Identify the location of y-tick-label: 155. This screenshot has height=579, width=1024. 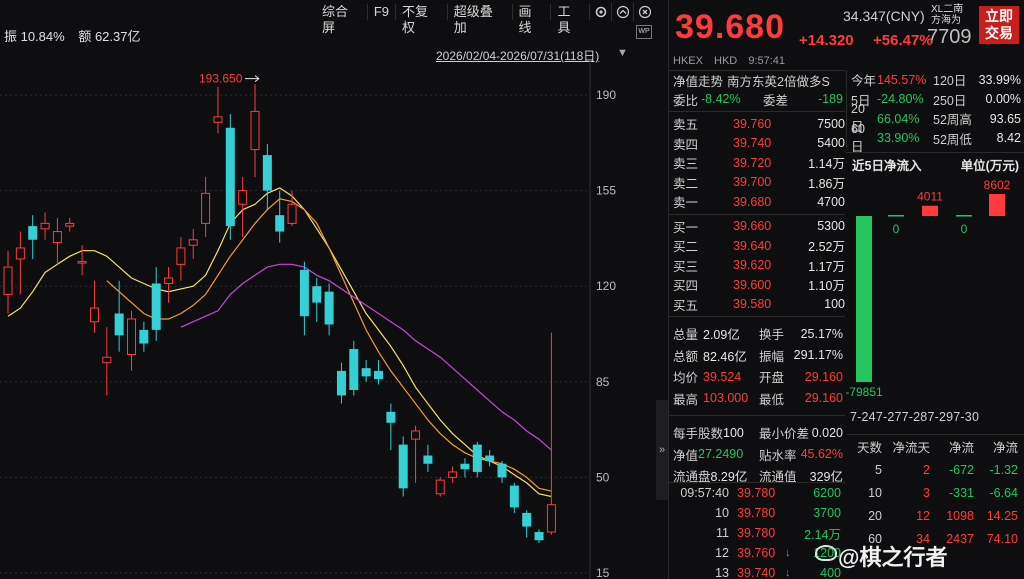
(606, 191).